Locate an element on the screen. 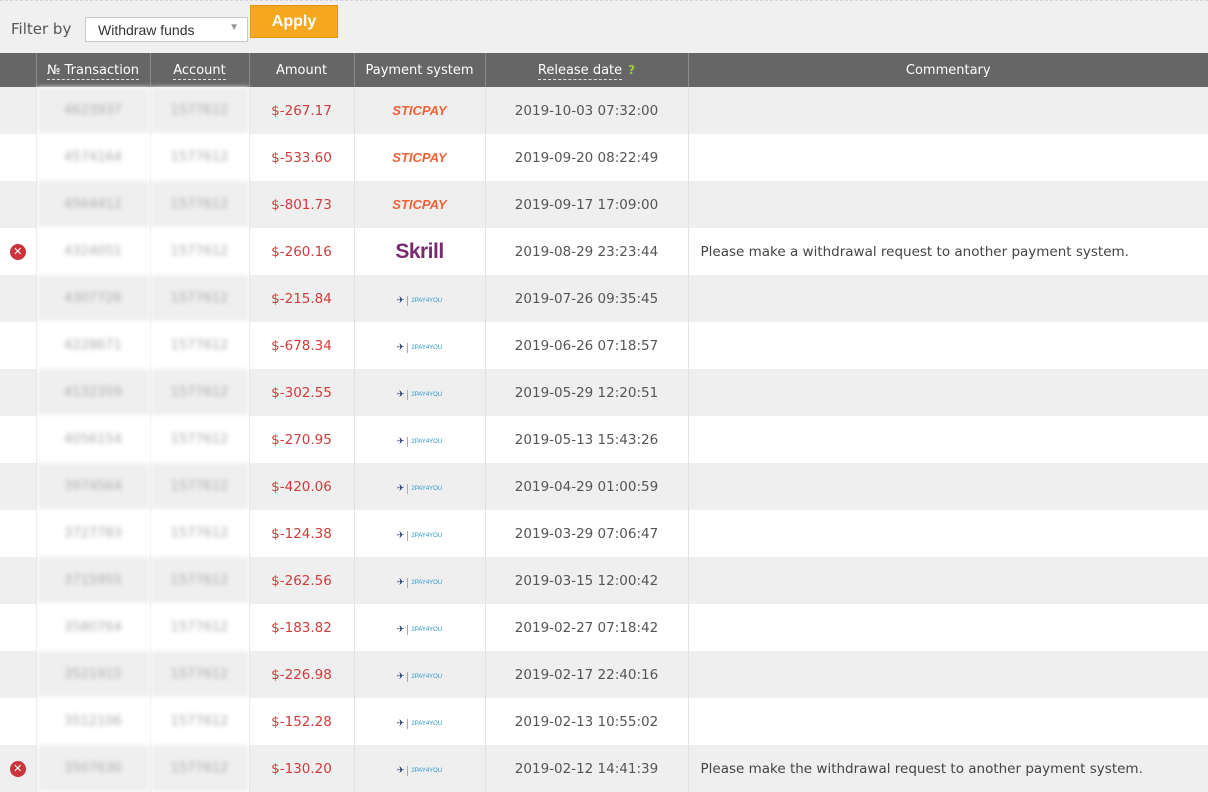 The image size is (1208, 792). amount-cell: $-801.73 is located at coordinates (302, 204).